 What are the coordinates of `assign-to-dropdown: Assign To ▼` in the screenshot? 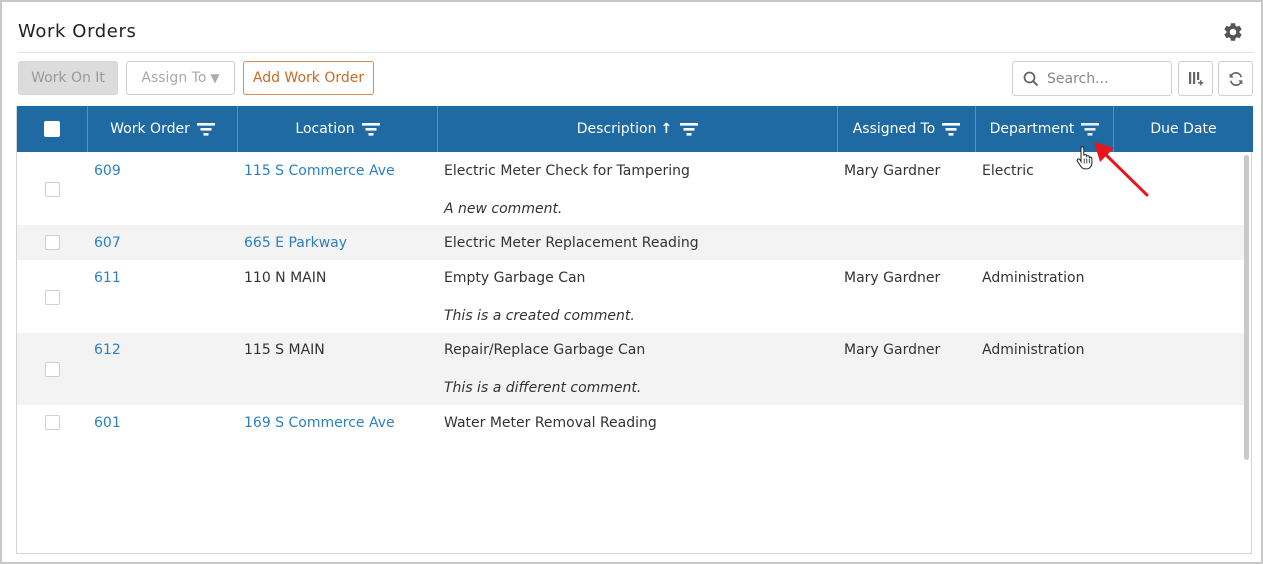 It's located at (180, 78).